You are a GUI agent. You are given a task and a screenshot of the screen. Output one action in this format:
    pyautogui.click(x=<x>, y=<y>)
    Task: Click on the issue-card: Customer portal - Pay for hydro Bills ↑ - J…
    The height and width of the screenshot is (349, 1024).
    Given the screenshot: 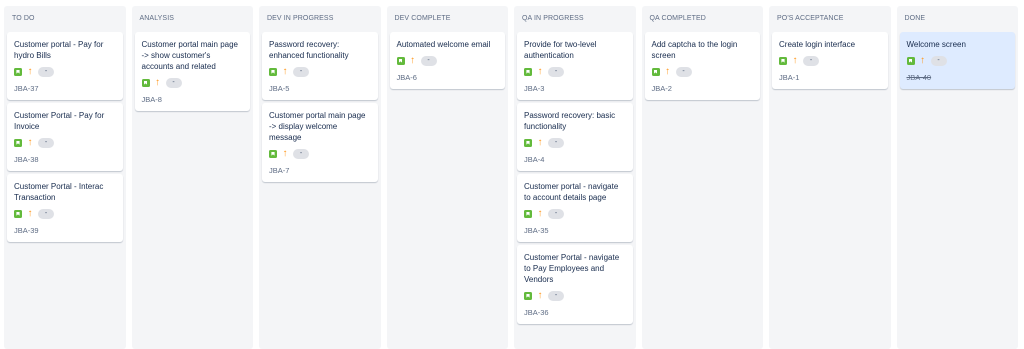 What is the action you would take?
    pyautogui.click(x=65, y=66)
    